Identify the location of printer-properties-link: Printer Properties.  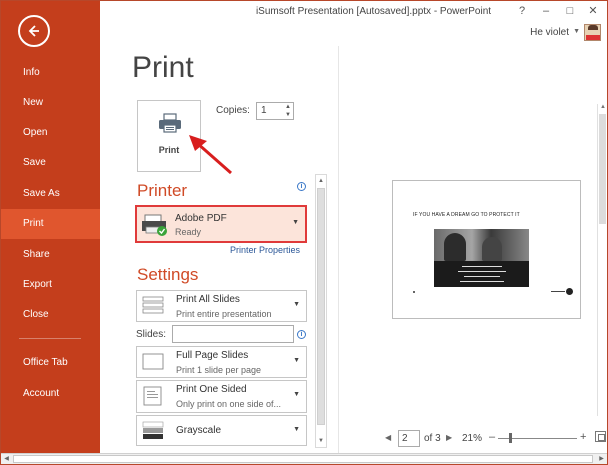
(265, 250).